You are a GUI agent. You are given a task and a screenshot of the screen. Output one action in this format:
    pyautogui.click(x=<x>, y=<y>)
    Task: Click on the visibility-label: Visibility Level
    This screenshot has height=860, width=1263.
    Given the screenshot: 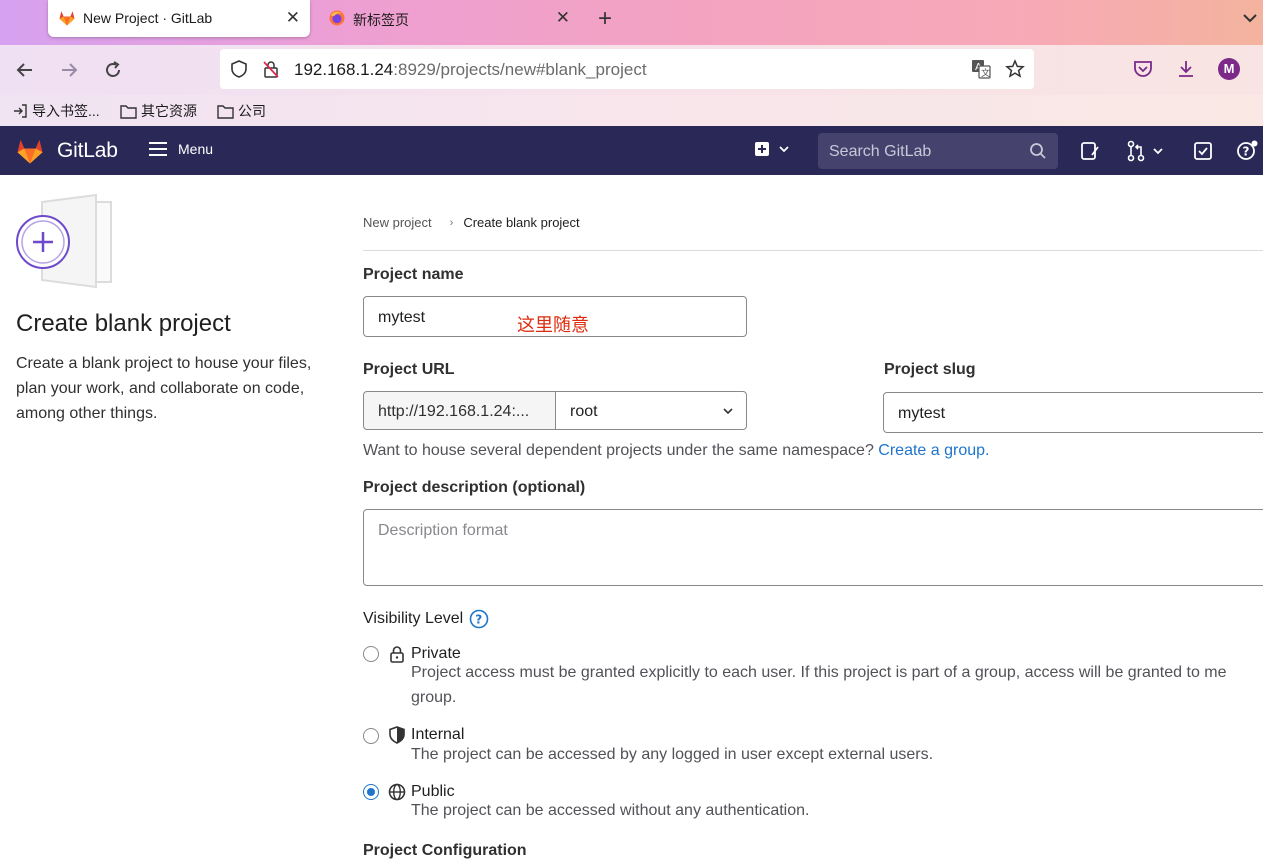 What is the action you would take?
    pyautogui.click(x=413, y=618)
    